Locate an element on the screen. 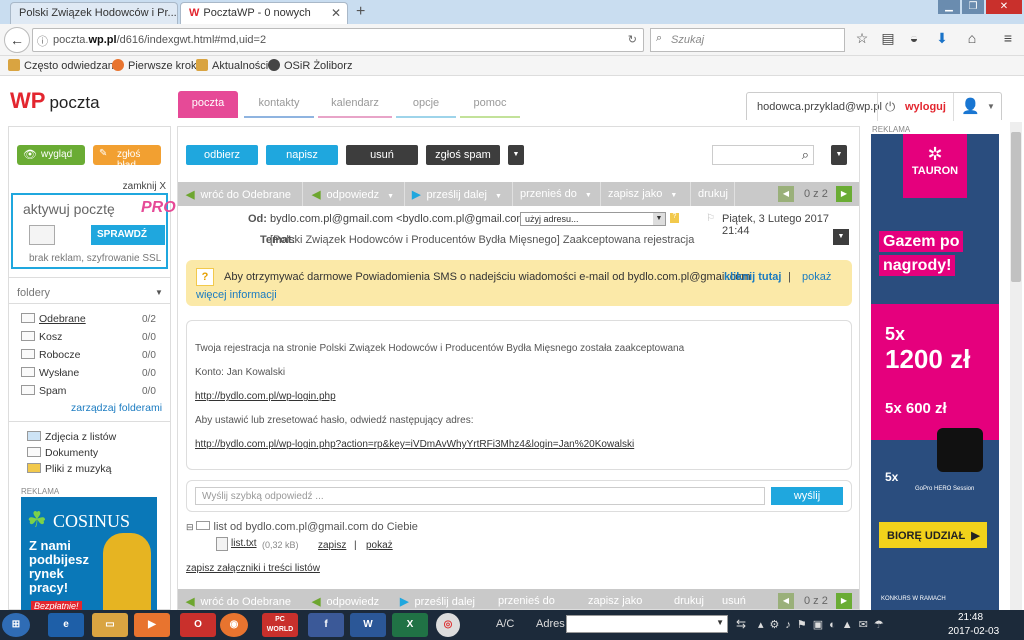 The image size is (1024, 640). mail-search-input: ⌕ is located at coordinates (763, 155).